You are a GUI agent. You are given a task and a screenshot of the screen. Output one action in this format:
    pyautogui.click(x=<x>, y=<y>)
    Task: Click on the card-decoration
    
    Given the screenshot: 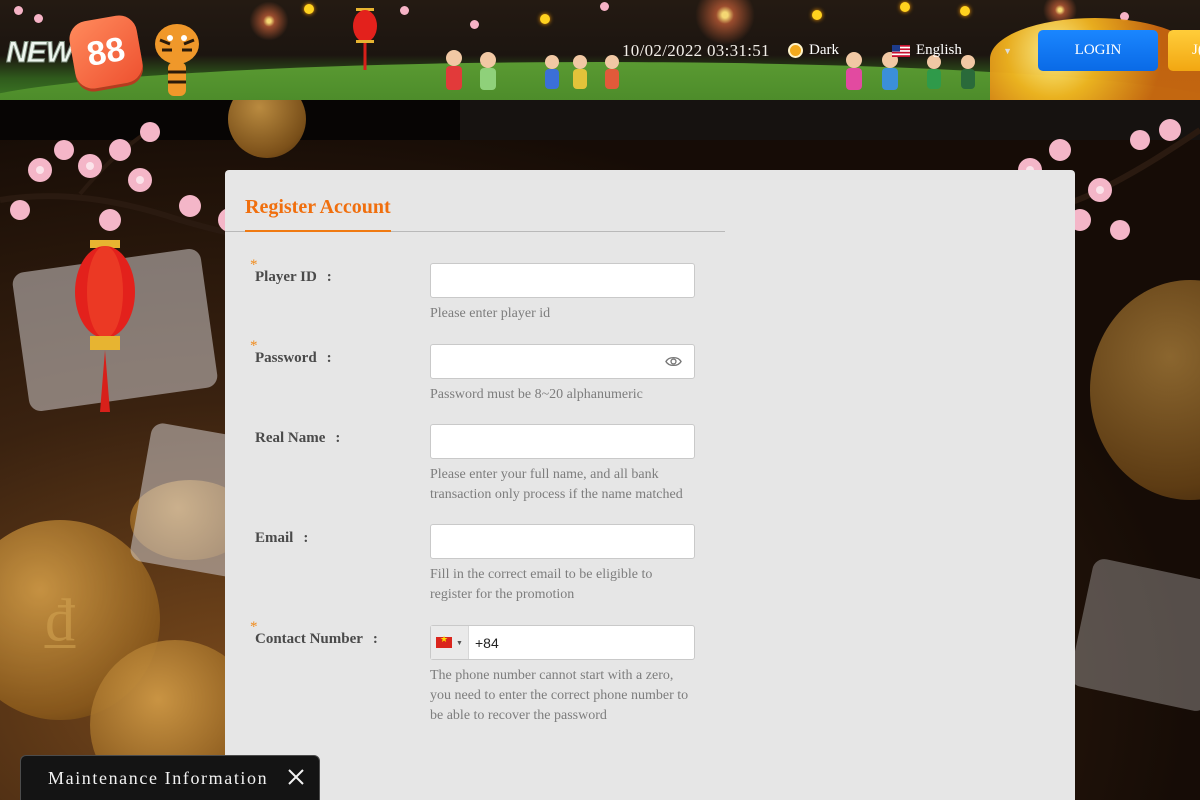 What is the action you would take?
    pyautogui.click(x=1134, y=635)
    